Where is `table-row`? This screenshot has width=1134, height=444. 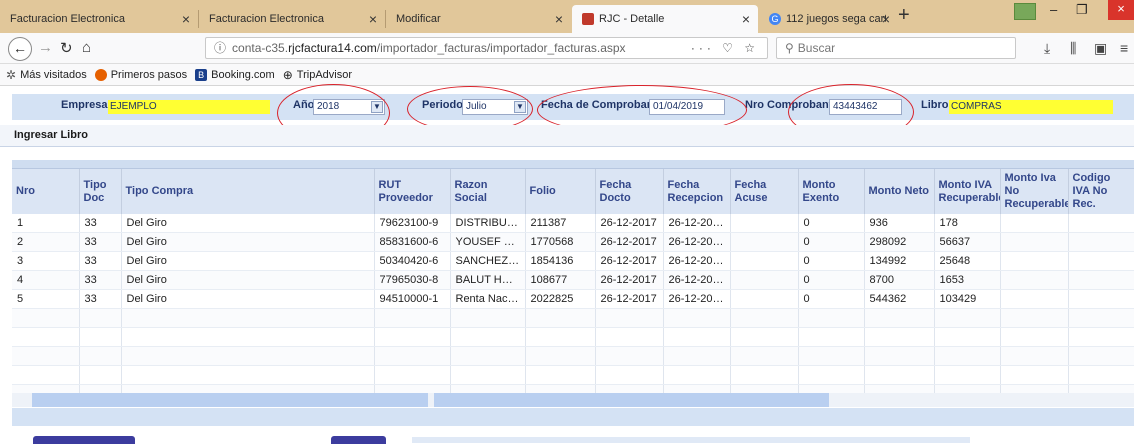 table-row is located at coordinates (573, 337).